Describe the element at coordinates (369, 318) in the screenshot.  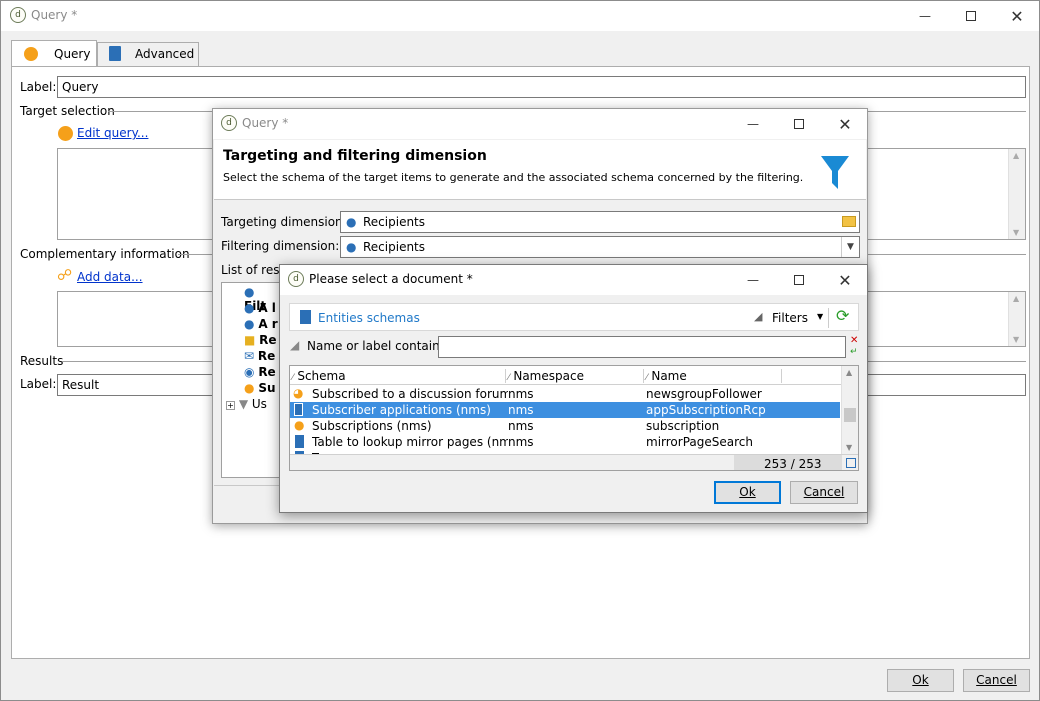
I see `entities-schemas-label: Entities schemas` at that location.